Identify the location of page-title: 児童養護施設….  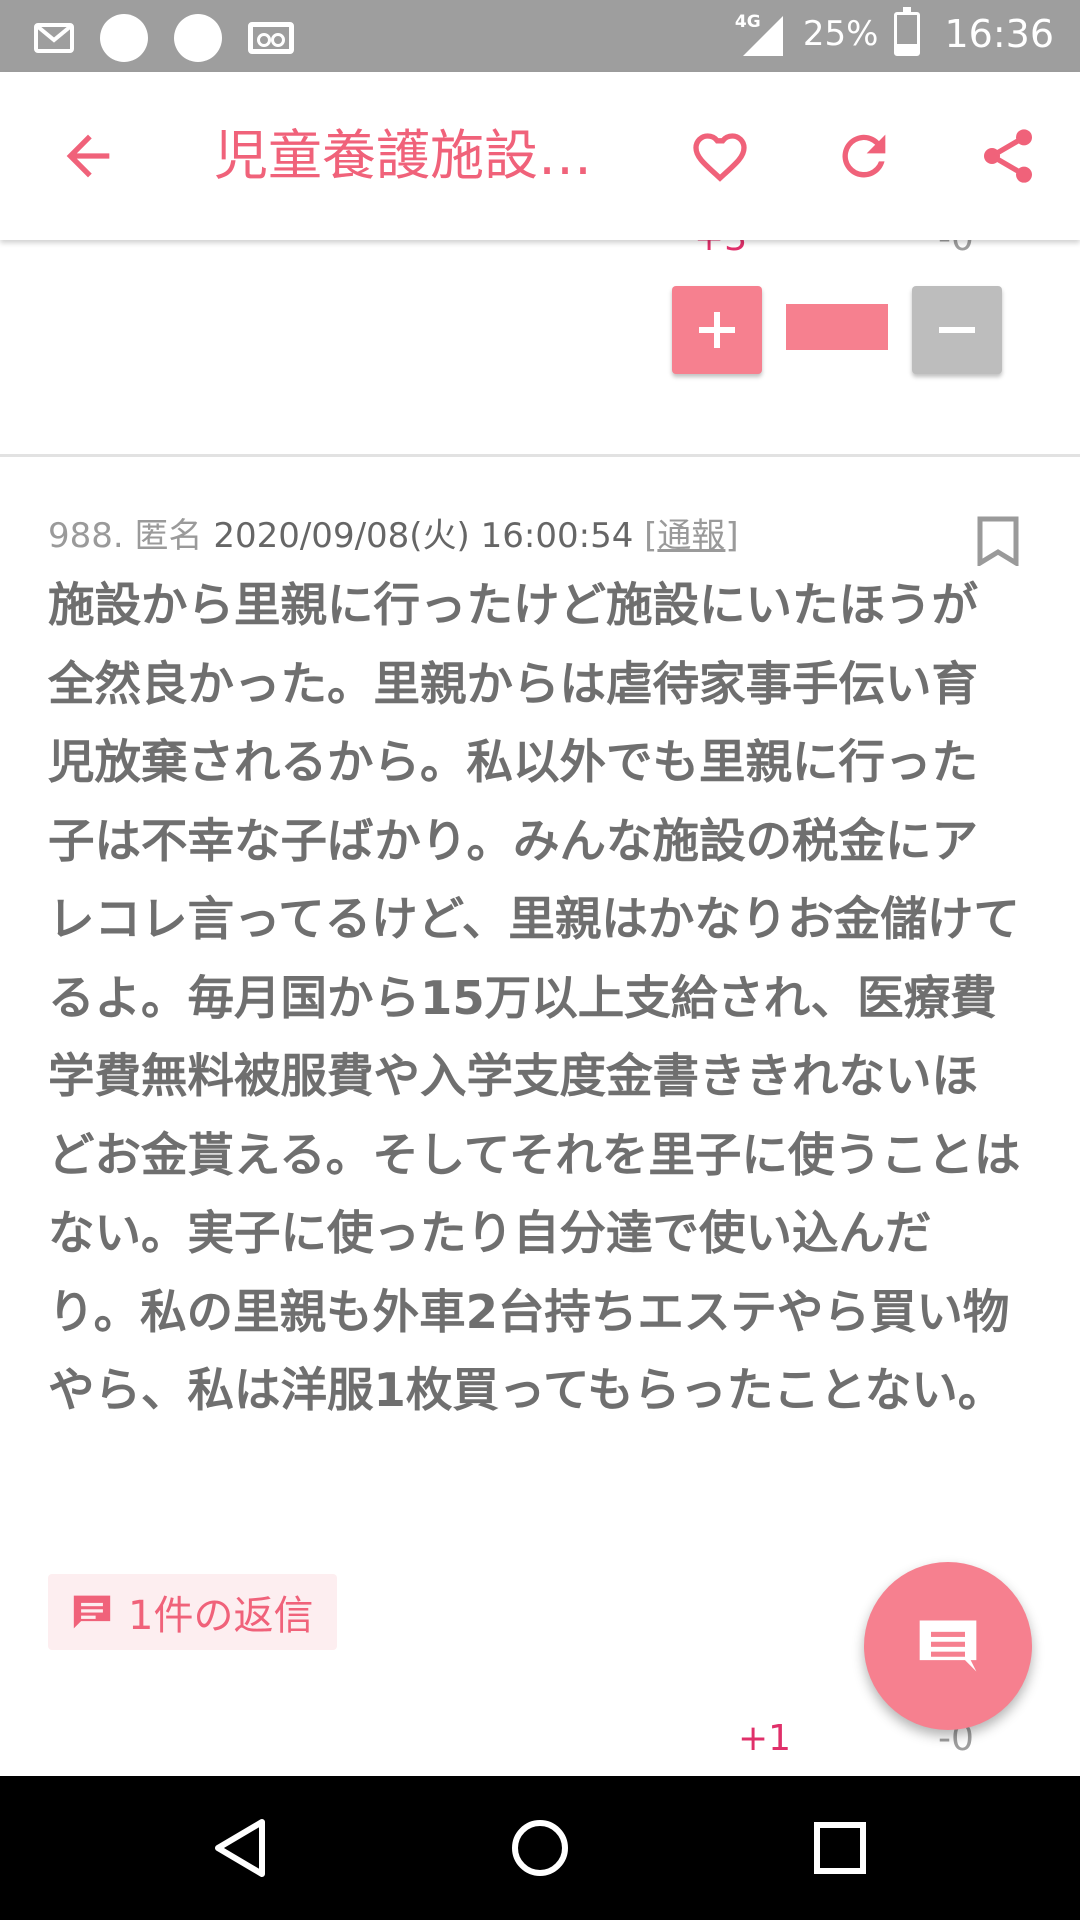
(403, 155).